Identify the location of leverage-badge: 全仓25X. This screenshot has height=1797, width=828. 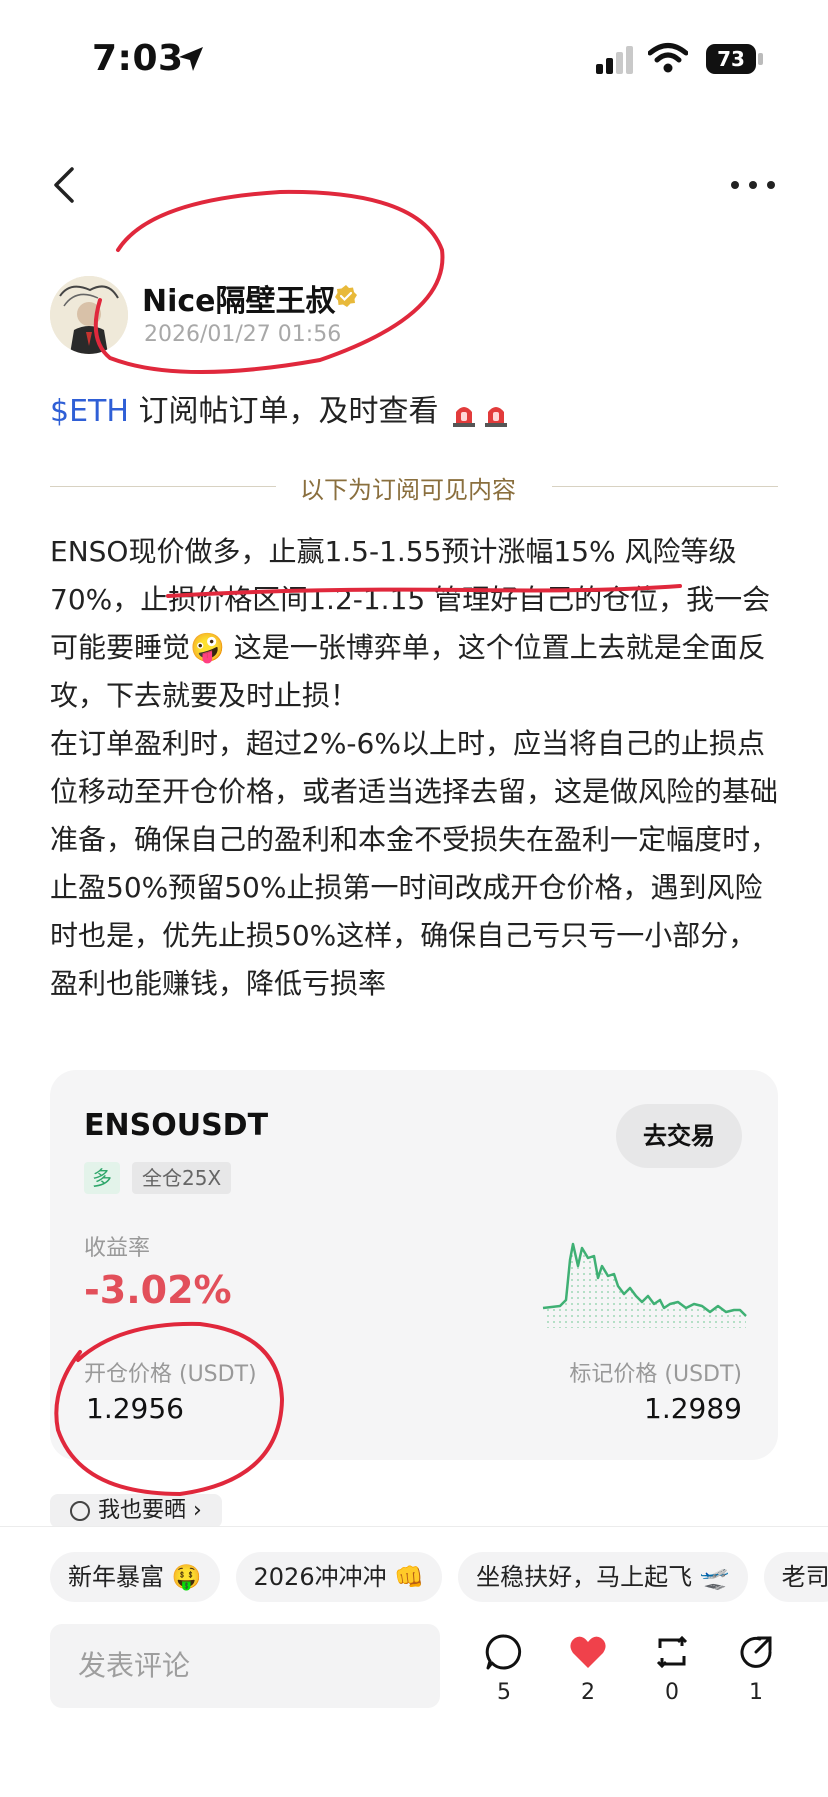
(182, 1178).